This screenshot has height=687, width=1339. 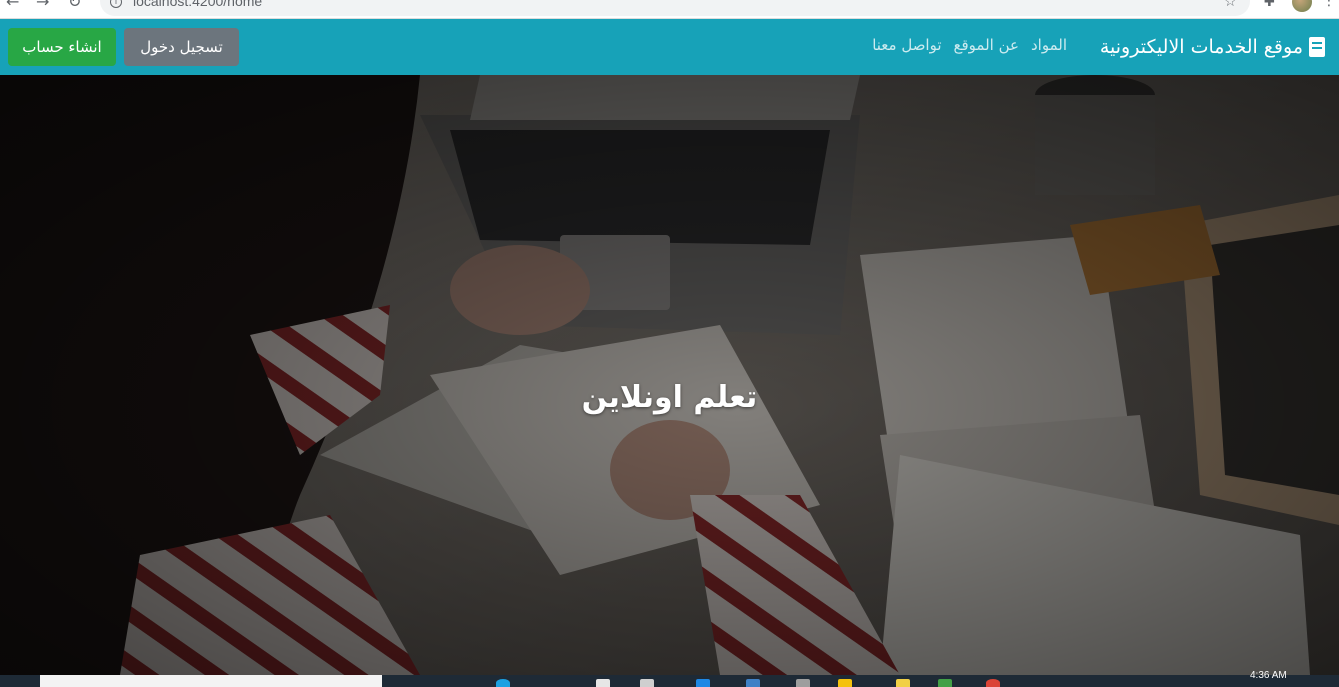 I want to click on browser-toolbar: ← → ↻ i localhost:4200/home ☆ ✚ ⋮, so click(x=669, y=9).